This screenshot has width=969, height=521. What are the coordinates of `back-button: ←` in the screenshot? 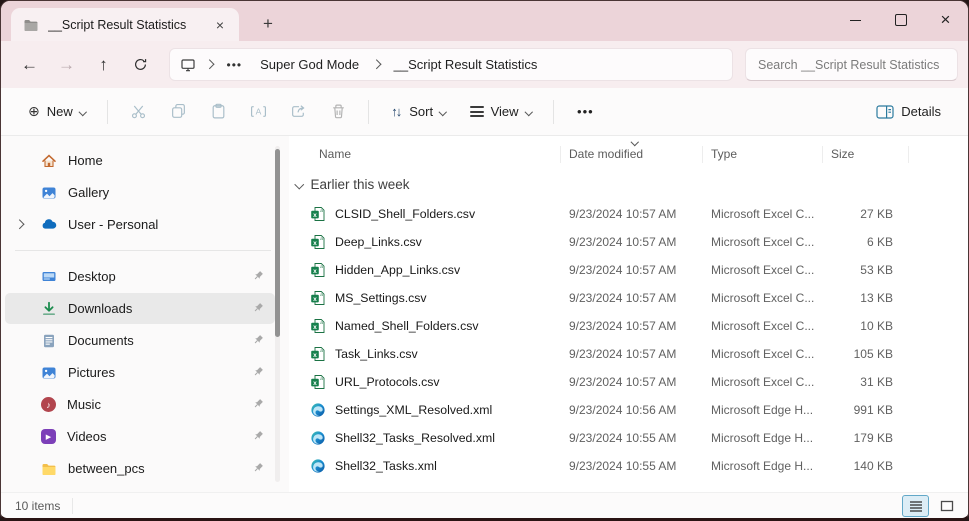 It's located at (29, 65).